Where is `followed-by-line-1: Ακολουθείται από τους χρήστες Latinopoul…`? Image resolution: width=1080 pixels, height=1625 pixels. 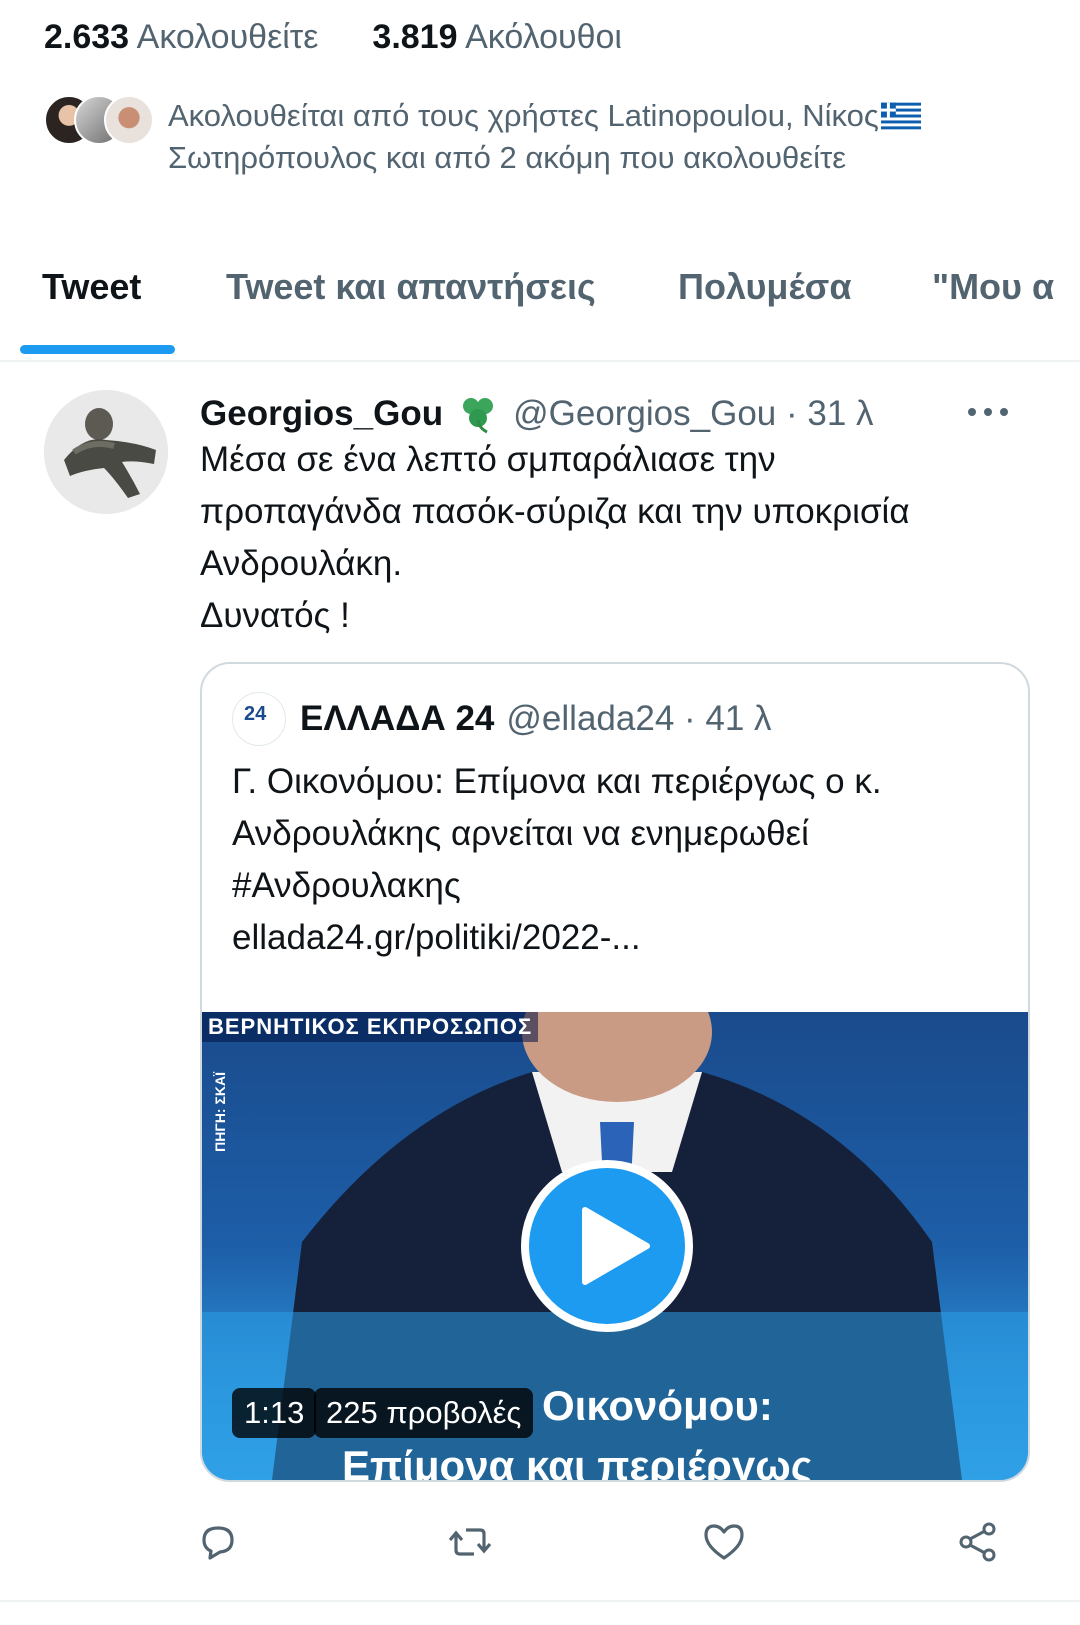 followed-by-line-1: Ακολουθείται από τους χρήστες Latinopoul… is located at coordinates (523, 115).